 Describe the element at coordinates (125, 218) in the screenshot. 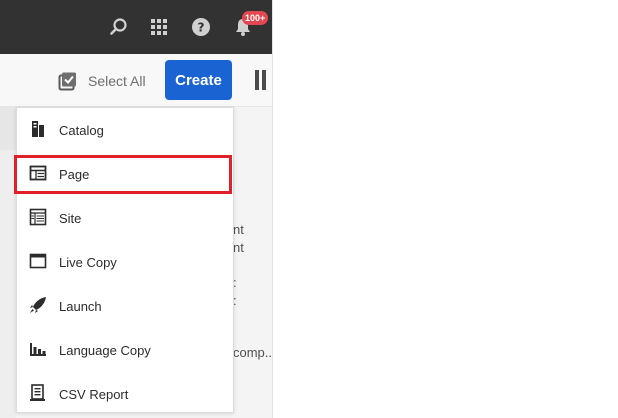

I see `menu-item-site: Site` at that location.